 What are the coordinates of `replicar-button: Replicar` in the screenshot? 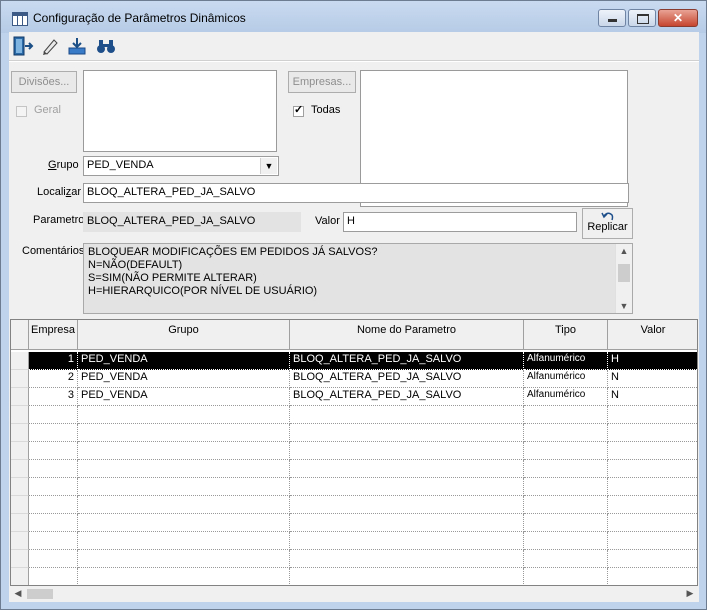 It's located at (607, 223).